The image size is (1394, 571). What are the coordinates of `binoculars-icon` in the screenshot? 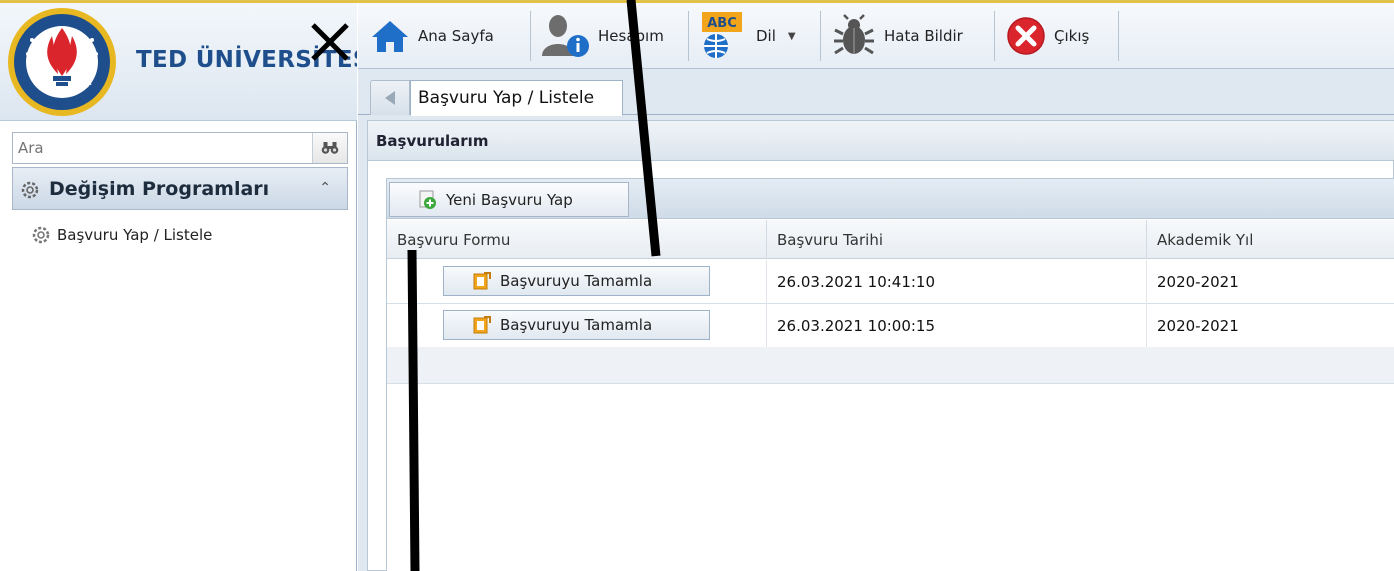 It's located at (330, 148).